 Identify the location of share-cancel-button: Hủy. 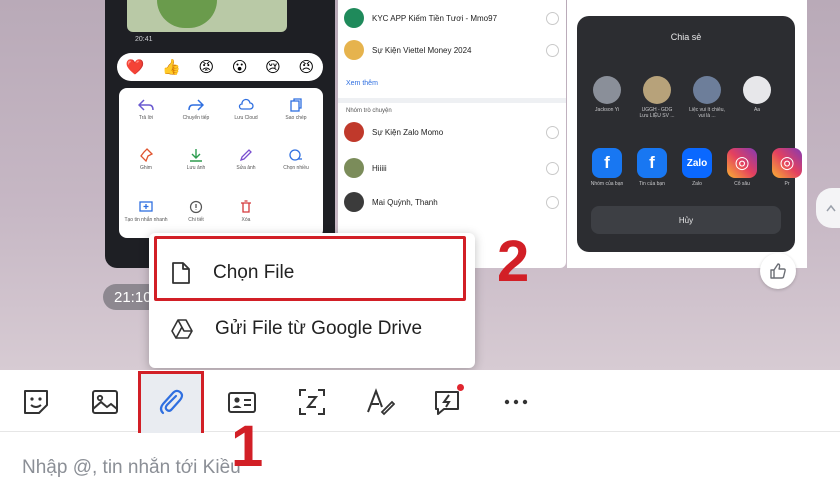
(686, 220).